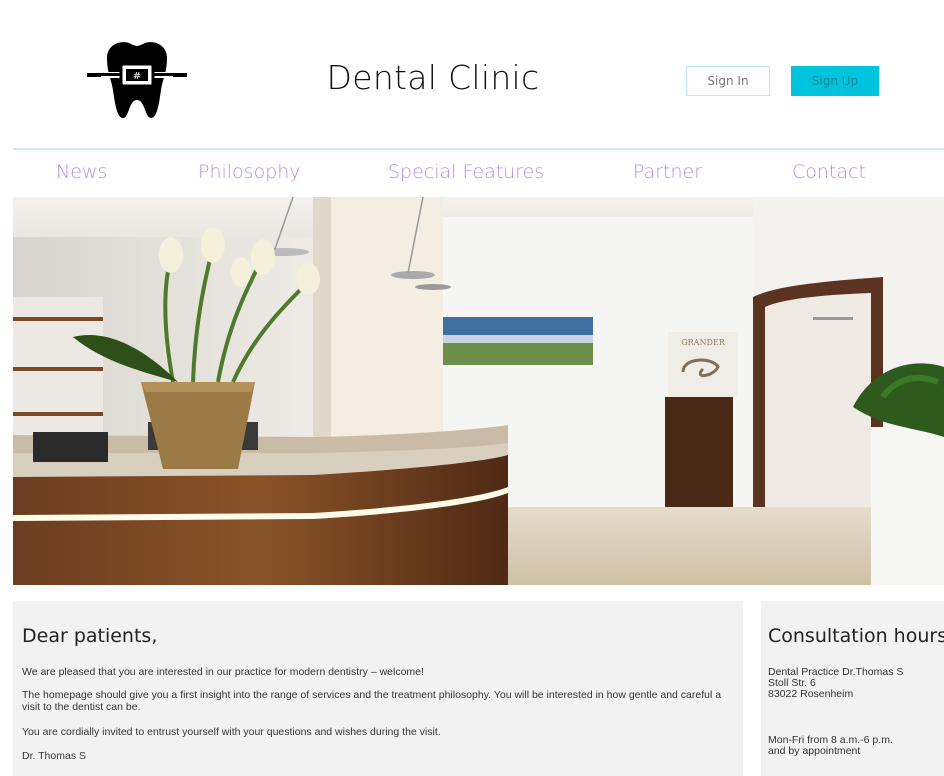  I want to click on welcome-heading: Dear patients,, so click(90, 636).